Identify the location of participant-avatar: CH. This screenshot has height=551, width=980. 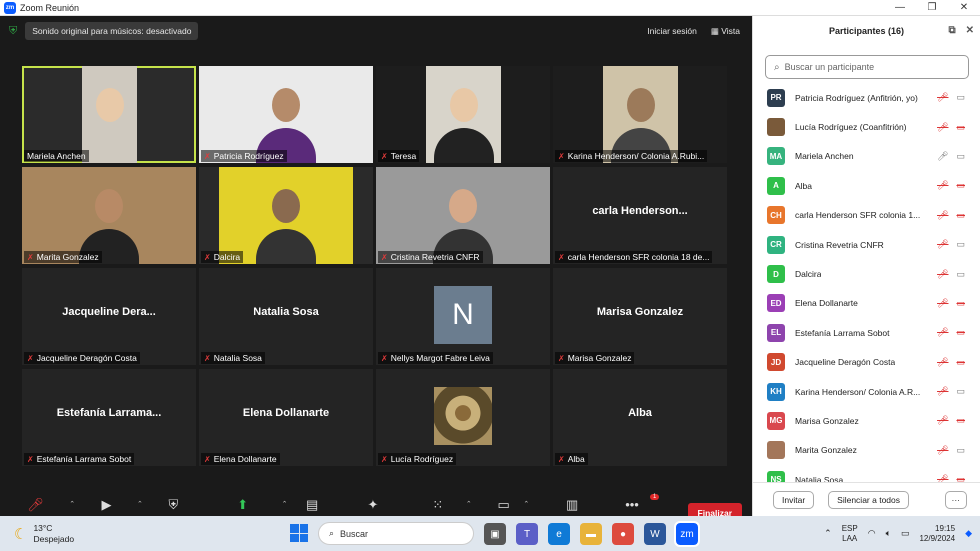
(776, 215).